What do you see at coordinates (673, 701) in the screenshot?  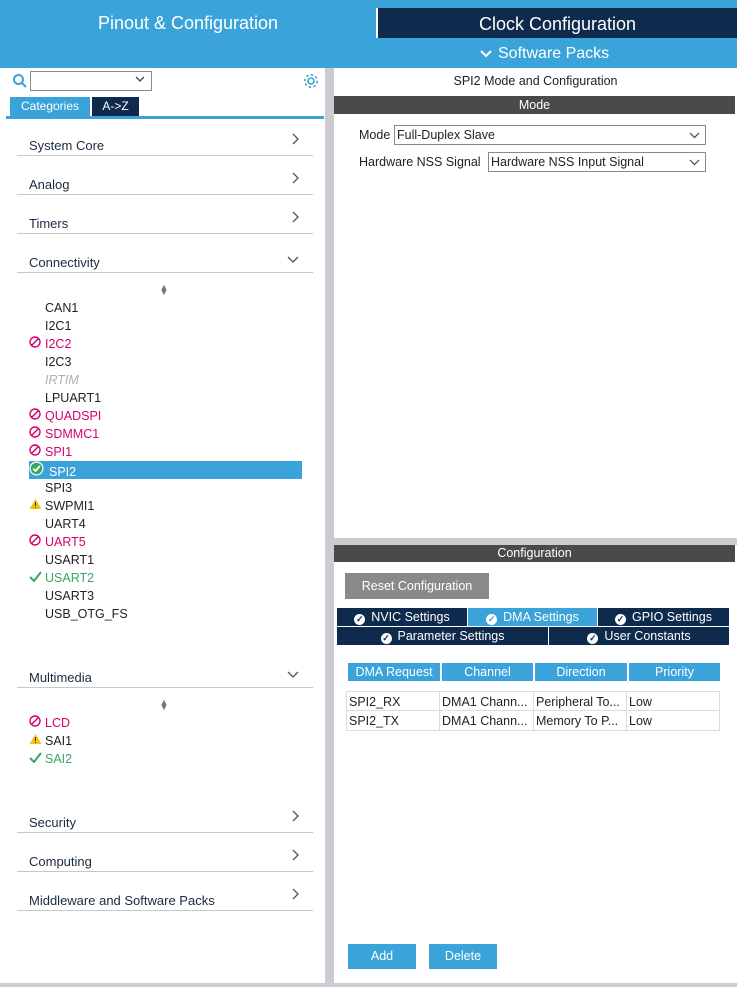 I see `table-cell: Low` at bounding box center [673, 701].